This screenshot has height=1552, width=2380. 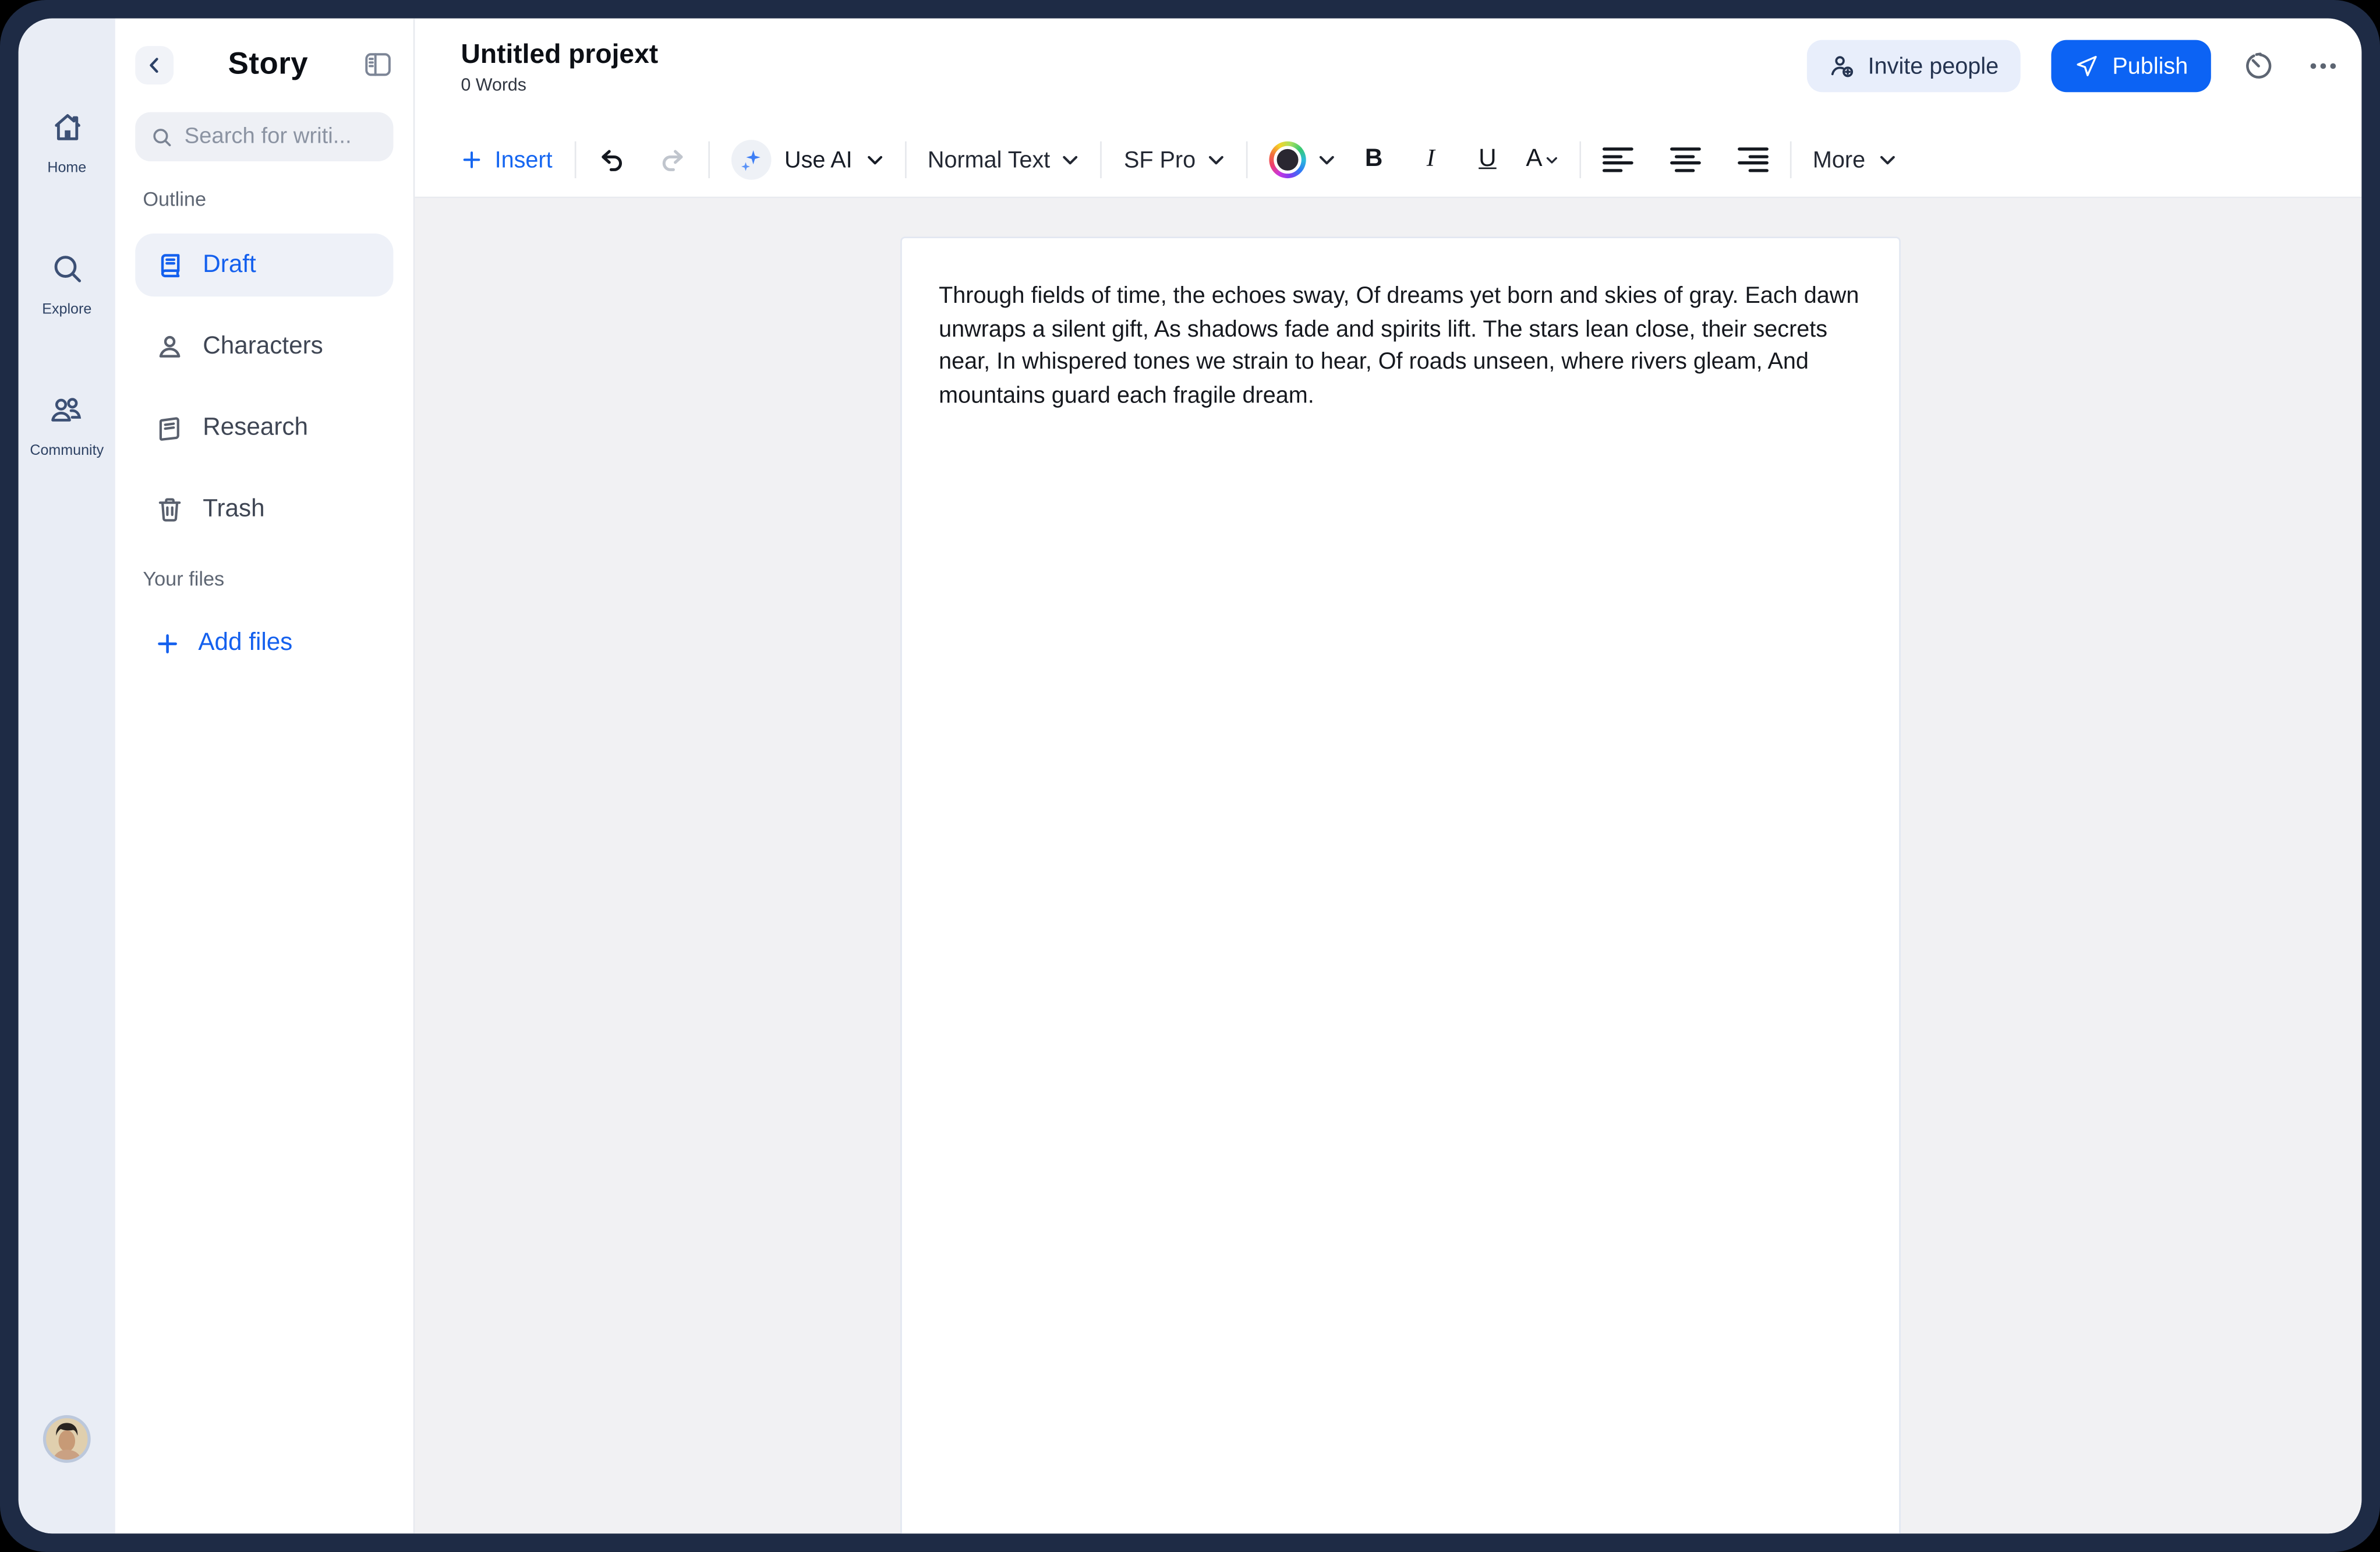 I want to click on color-wheel-icon, so click(x=1288, y=160).